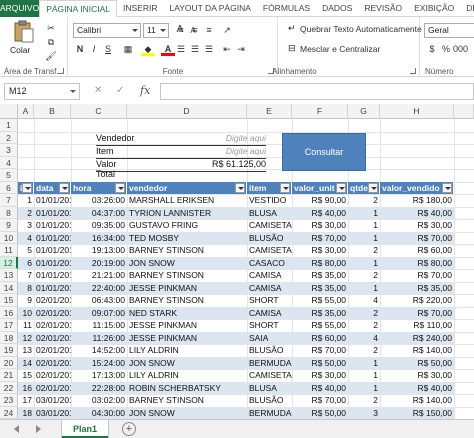 The height and width of the screenshot is (438, 474). What do you see at coordinates (417, 350) in the screenshot?
I see `cell-valor-vendido: R$ 140,00` at bounding box center [417, 350].